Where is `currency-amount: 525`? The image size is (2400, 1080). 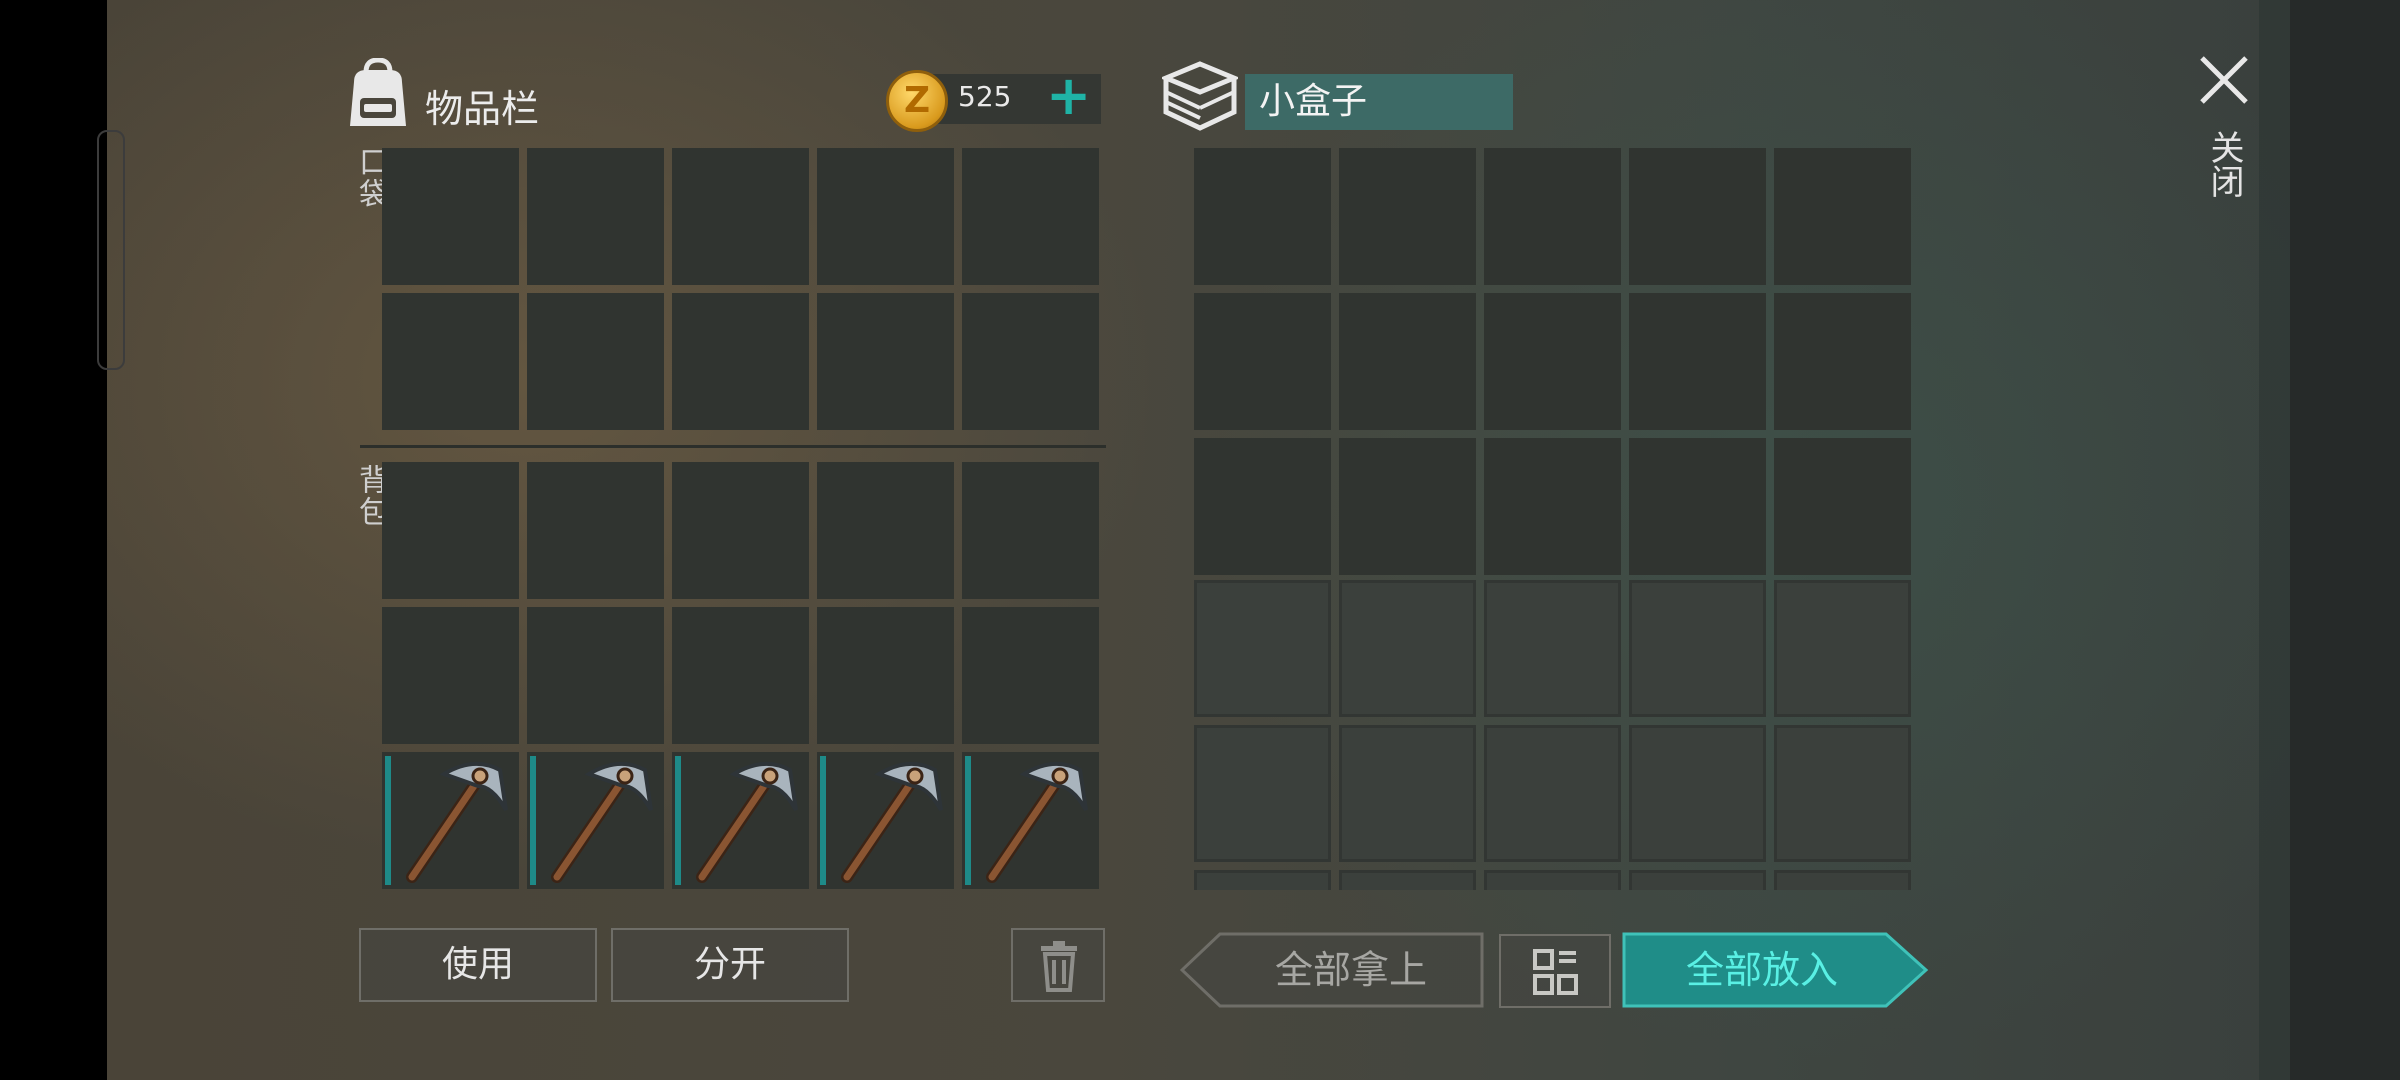
currency-amount: 525 is located at coordinates (985, 96).